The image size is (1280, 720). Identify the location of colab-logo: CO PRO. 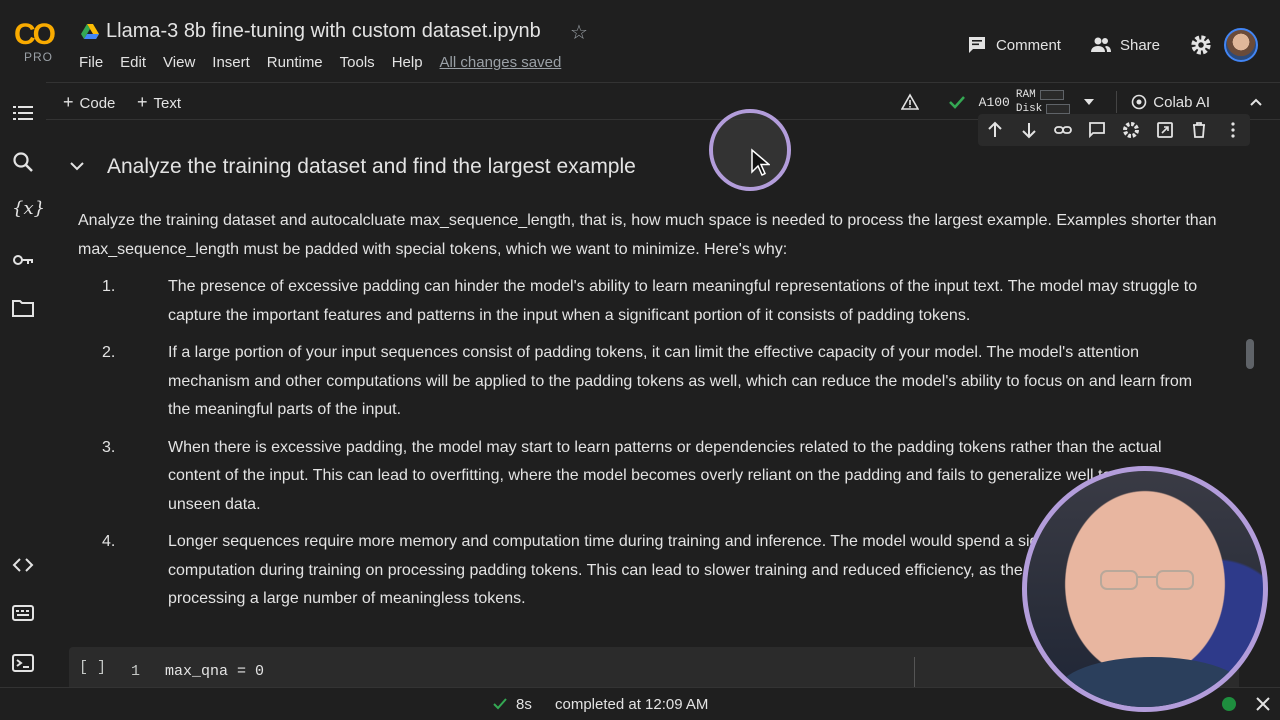
(39, 43).